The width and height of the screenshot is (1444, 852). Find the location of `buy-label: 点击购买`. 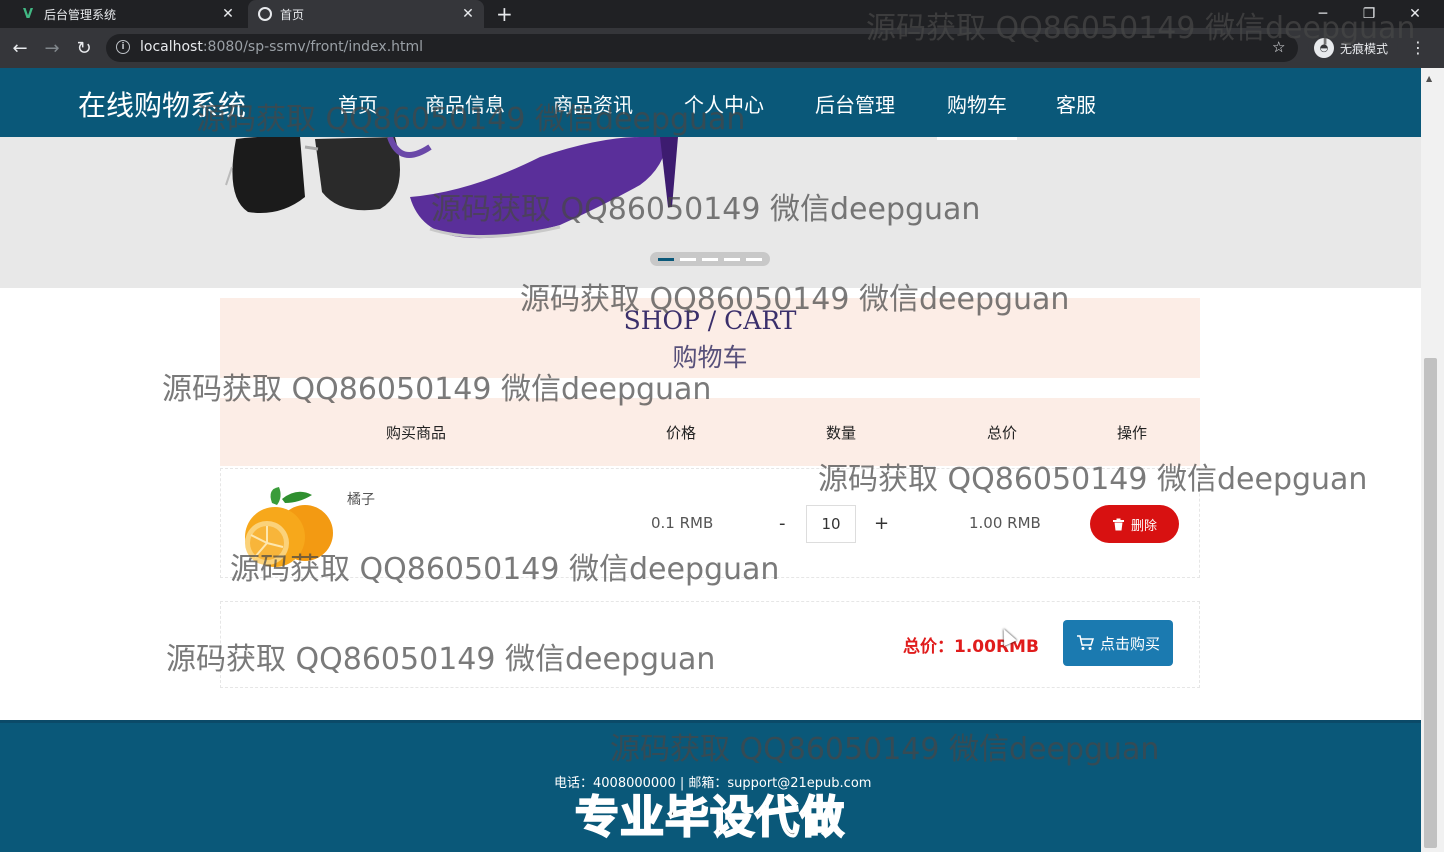

buy-label: 点击购买 is located at coordinates (1129, 643).